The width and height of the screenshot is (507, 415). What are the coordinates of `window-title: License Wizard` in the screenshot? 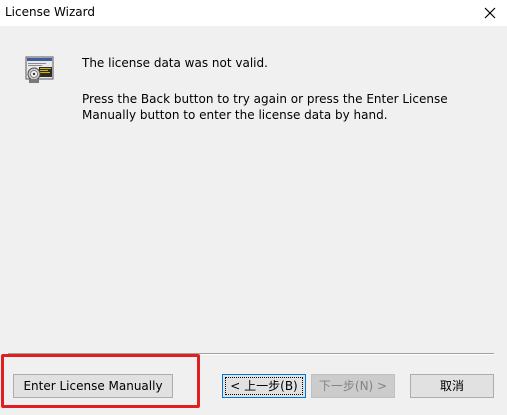 It's located at (50, 12).